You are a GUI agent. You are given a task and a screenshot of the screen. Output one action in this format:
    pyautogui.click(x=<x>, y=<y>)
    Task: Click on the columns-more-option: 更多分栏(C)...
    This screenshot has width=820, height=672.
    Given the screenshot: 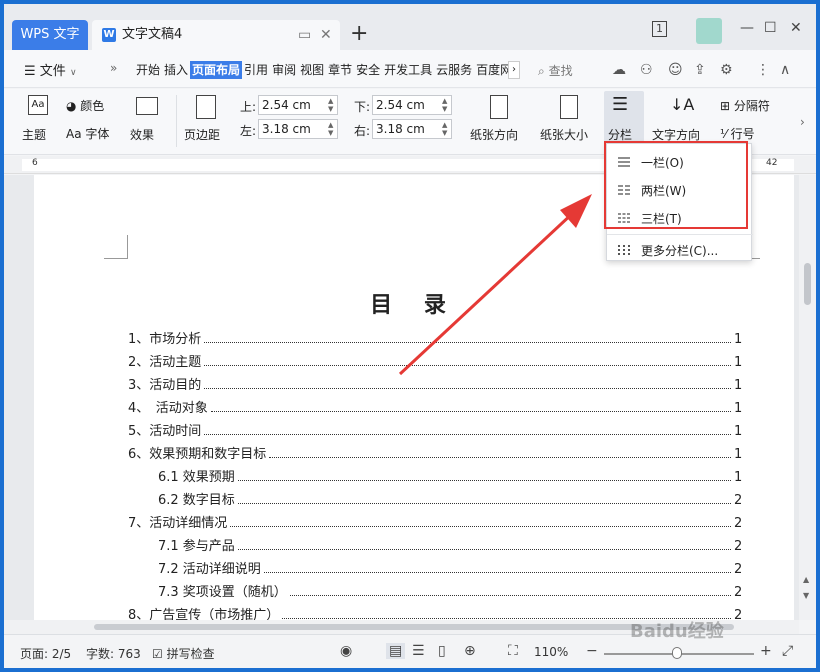 What is the action you would take?
    pyautogui.click(x=680, y=250)
    